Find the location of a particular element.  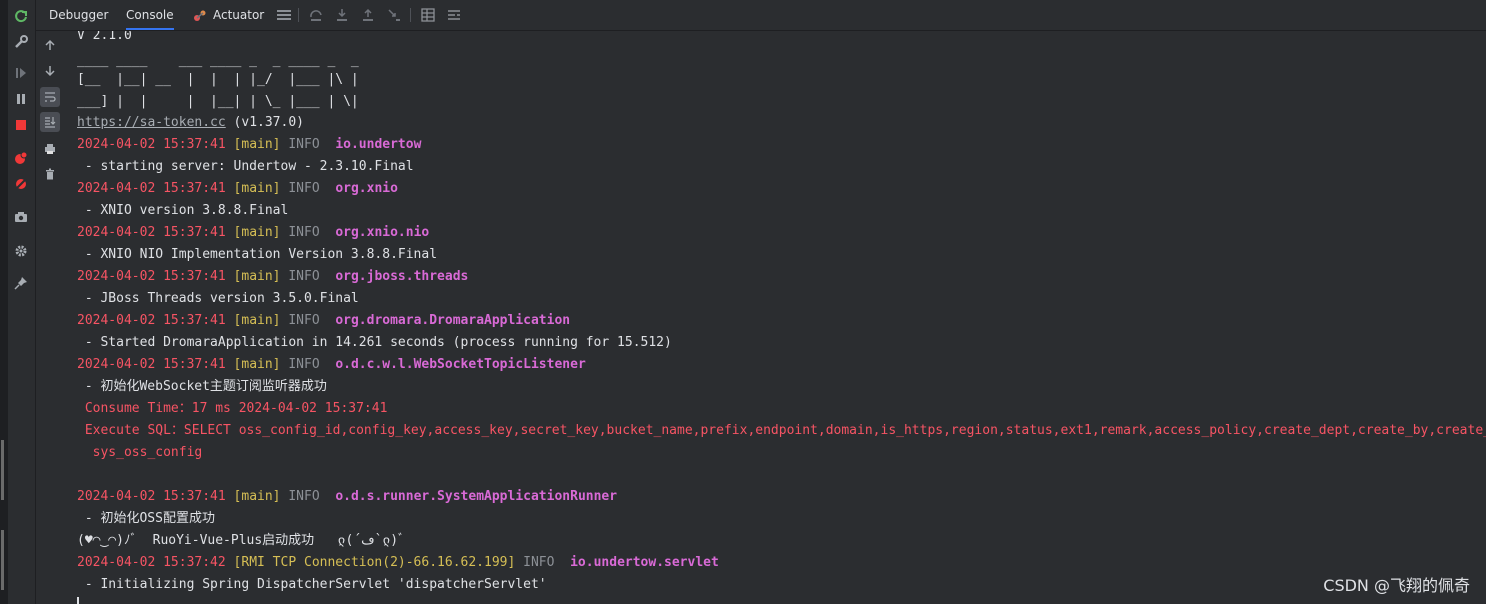

step-into-icon is located at coordinates (342, 15).